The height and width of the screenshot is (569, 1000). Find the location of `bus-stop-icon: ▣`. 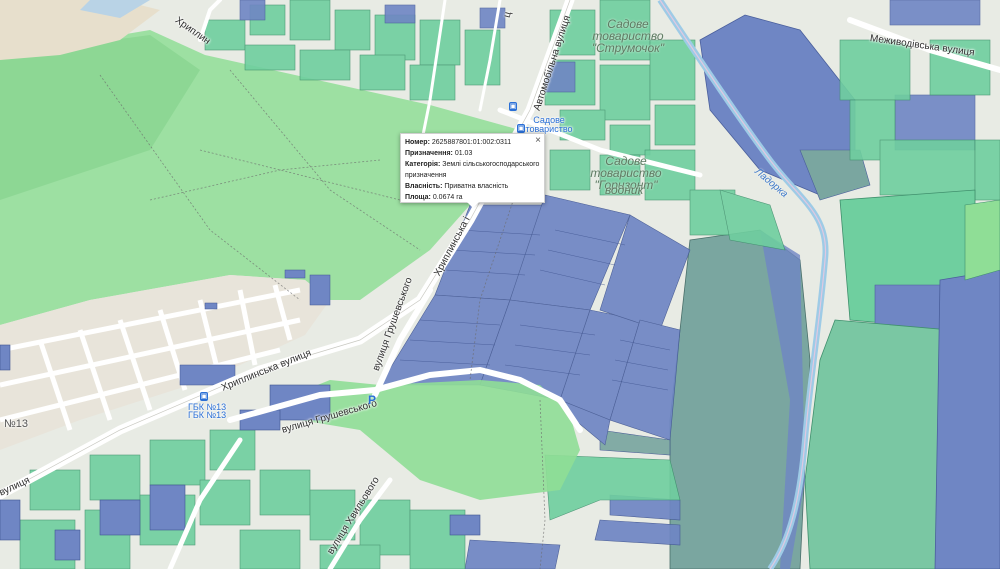

bus-stop-icon: ▣ is located at coordinates (204, 396).